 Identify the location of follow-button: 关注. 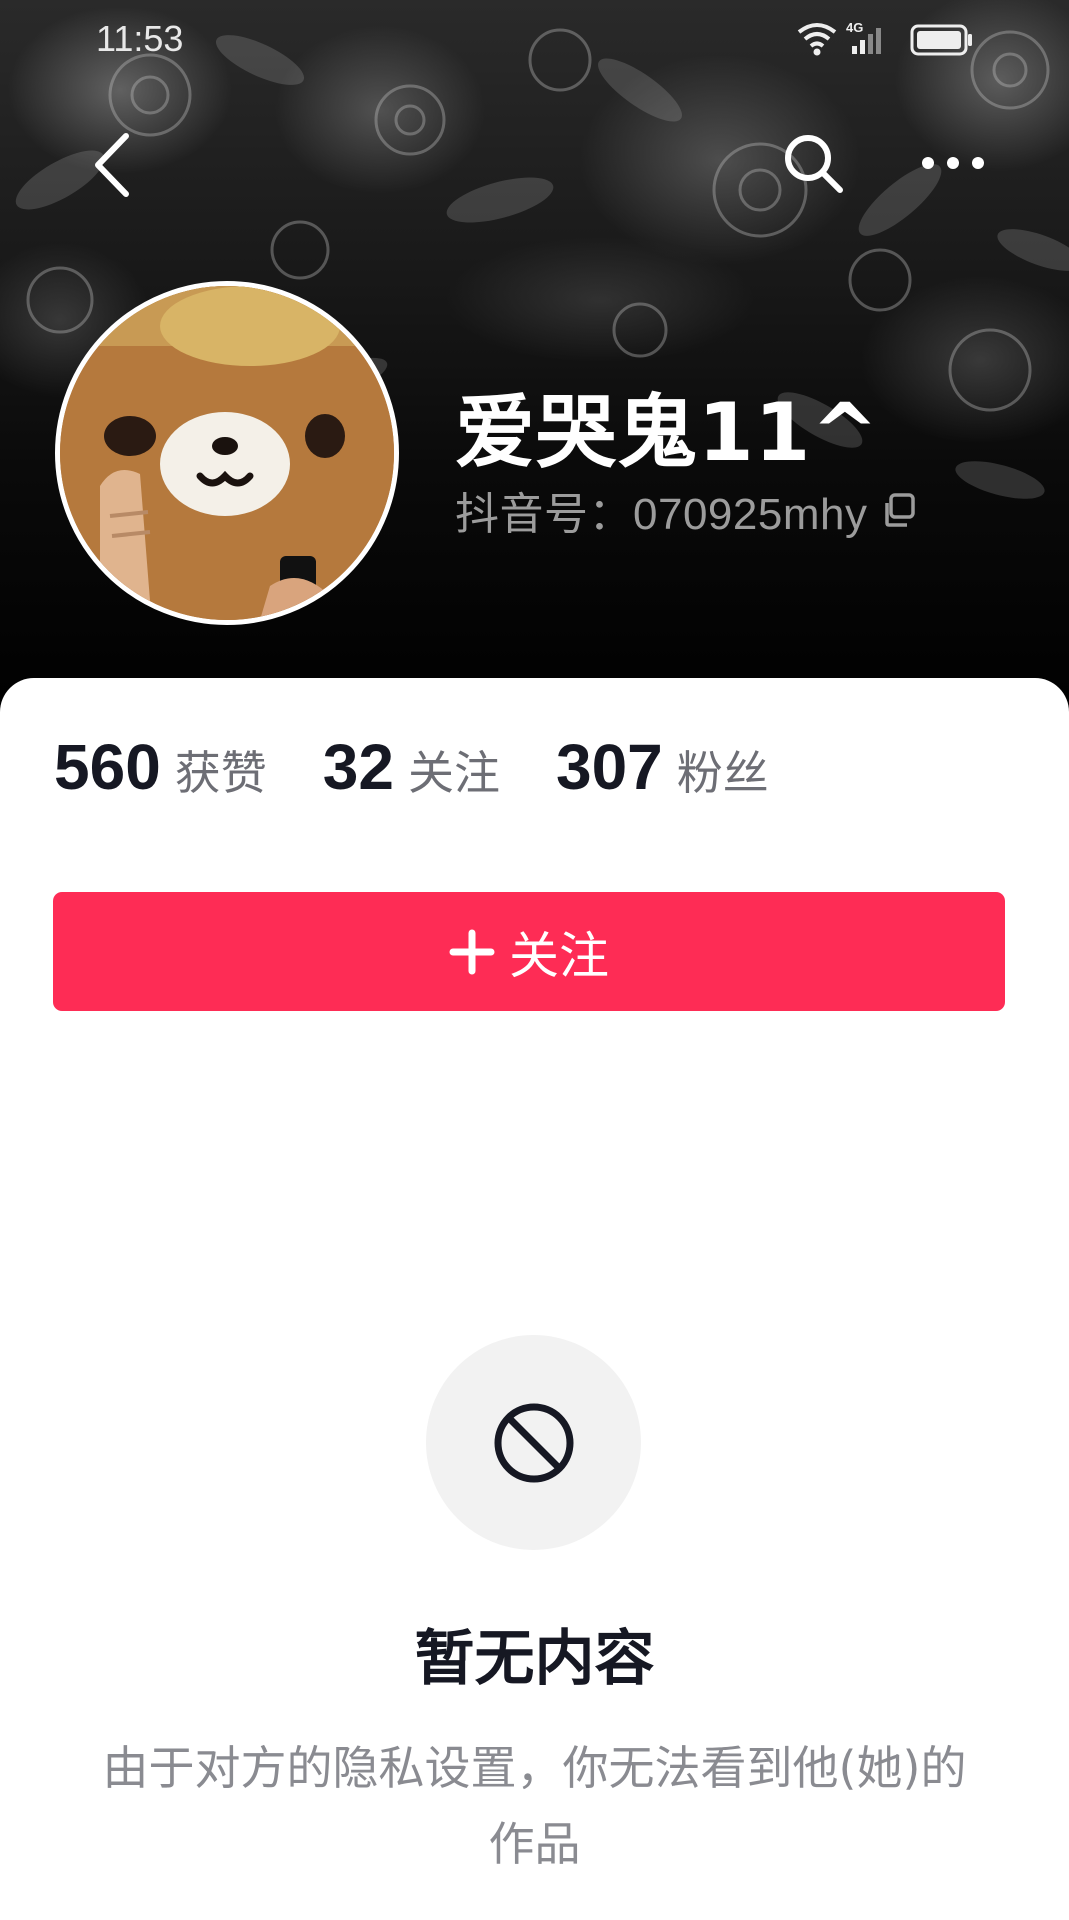
(529, 951).